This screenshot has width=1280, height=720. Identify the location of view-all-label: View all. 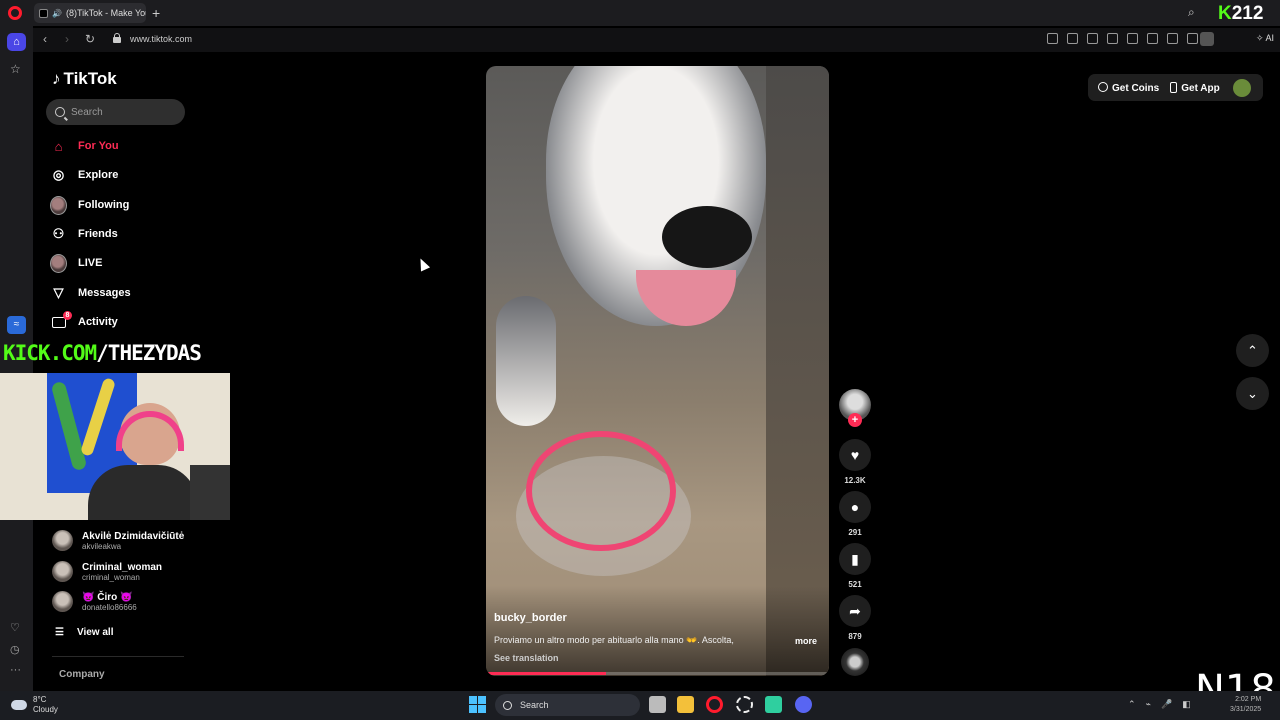
(95, 632).